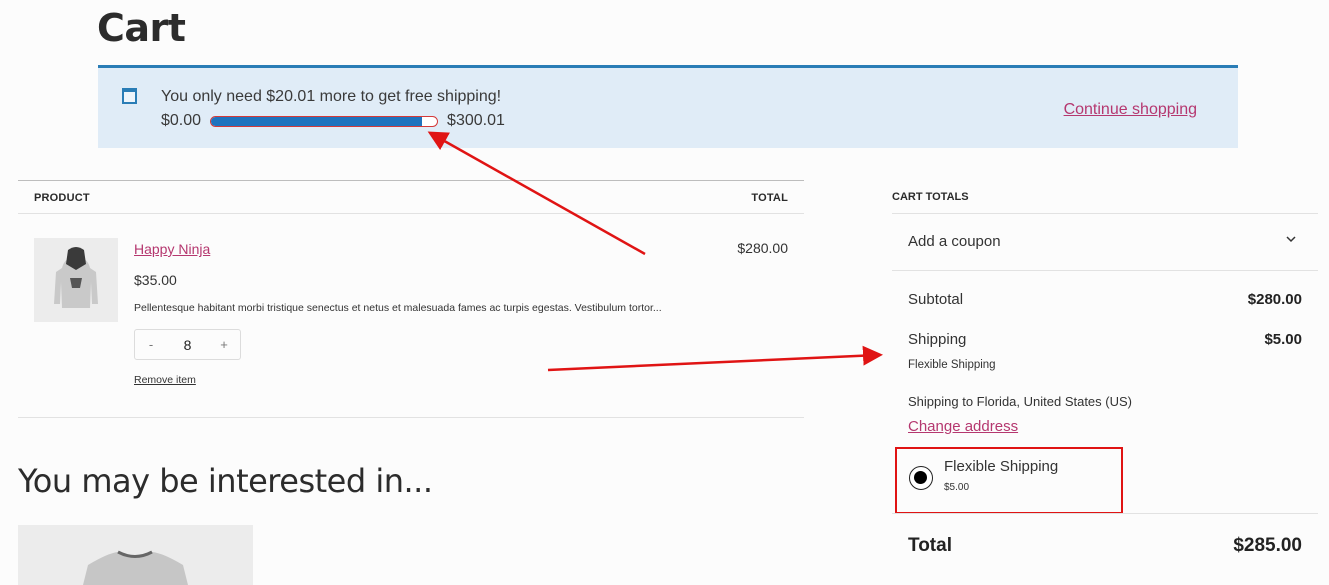  I want to click on quantity-input: 8, so click(188, 345).